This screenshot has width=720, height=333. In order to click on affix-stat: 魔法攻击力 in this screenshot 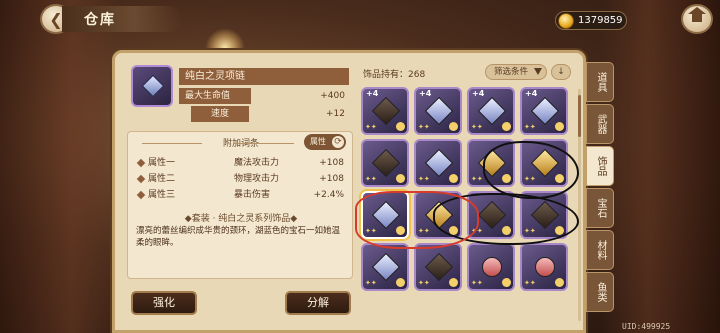, I will do `click(257, 163)`.